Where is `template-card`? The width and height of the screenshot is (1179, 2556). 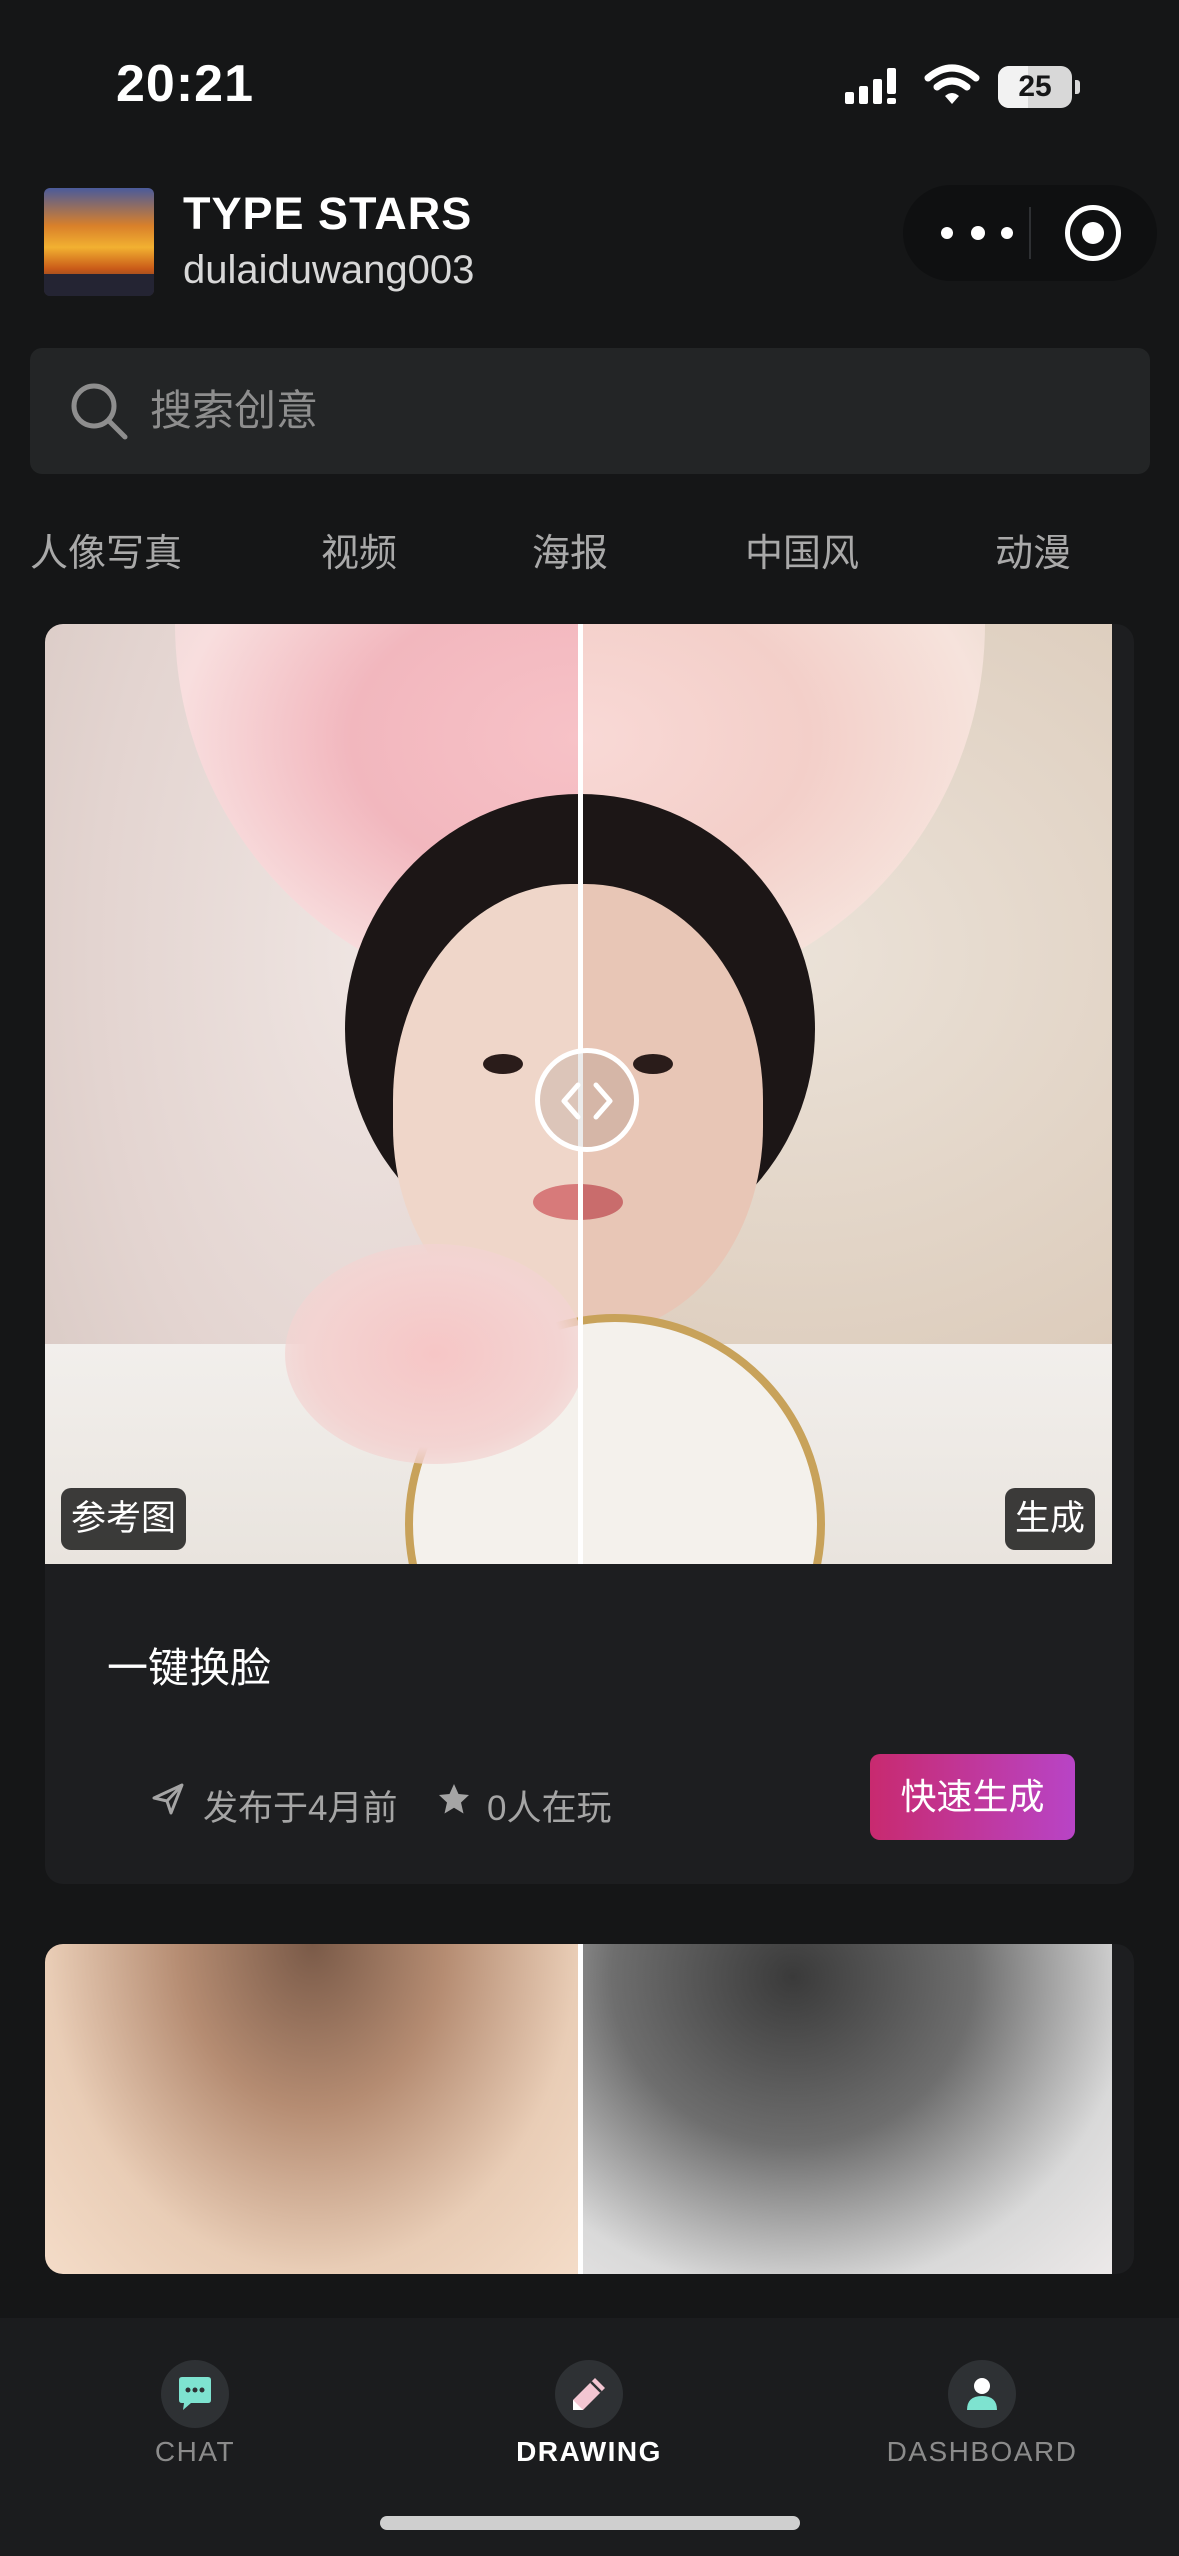
template-card is located at coordinates (589, 2109).